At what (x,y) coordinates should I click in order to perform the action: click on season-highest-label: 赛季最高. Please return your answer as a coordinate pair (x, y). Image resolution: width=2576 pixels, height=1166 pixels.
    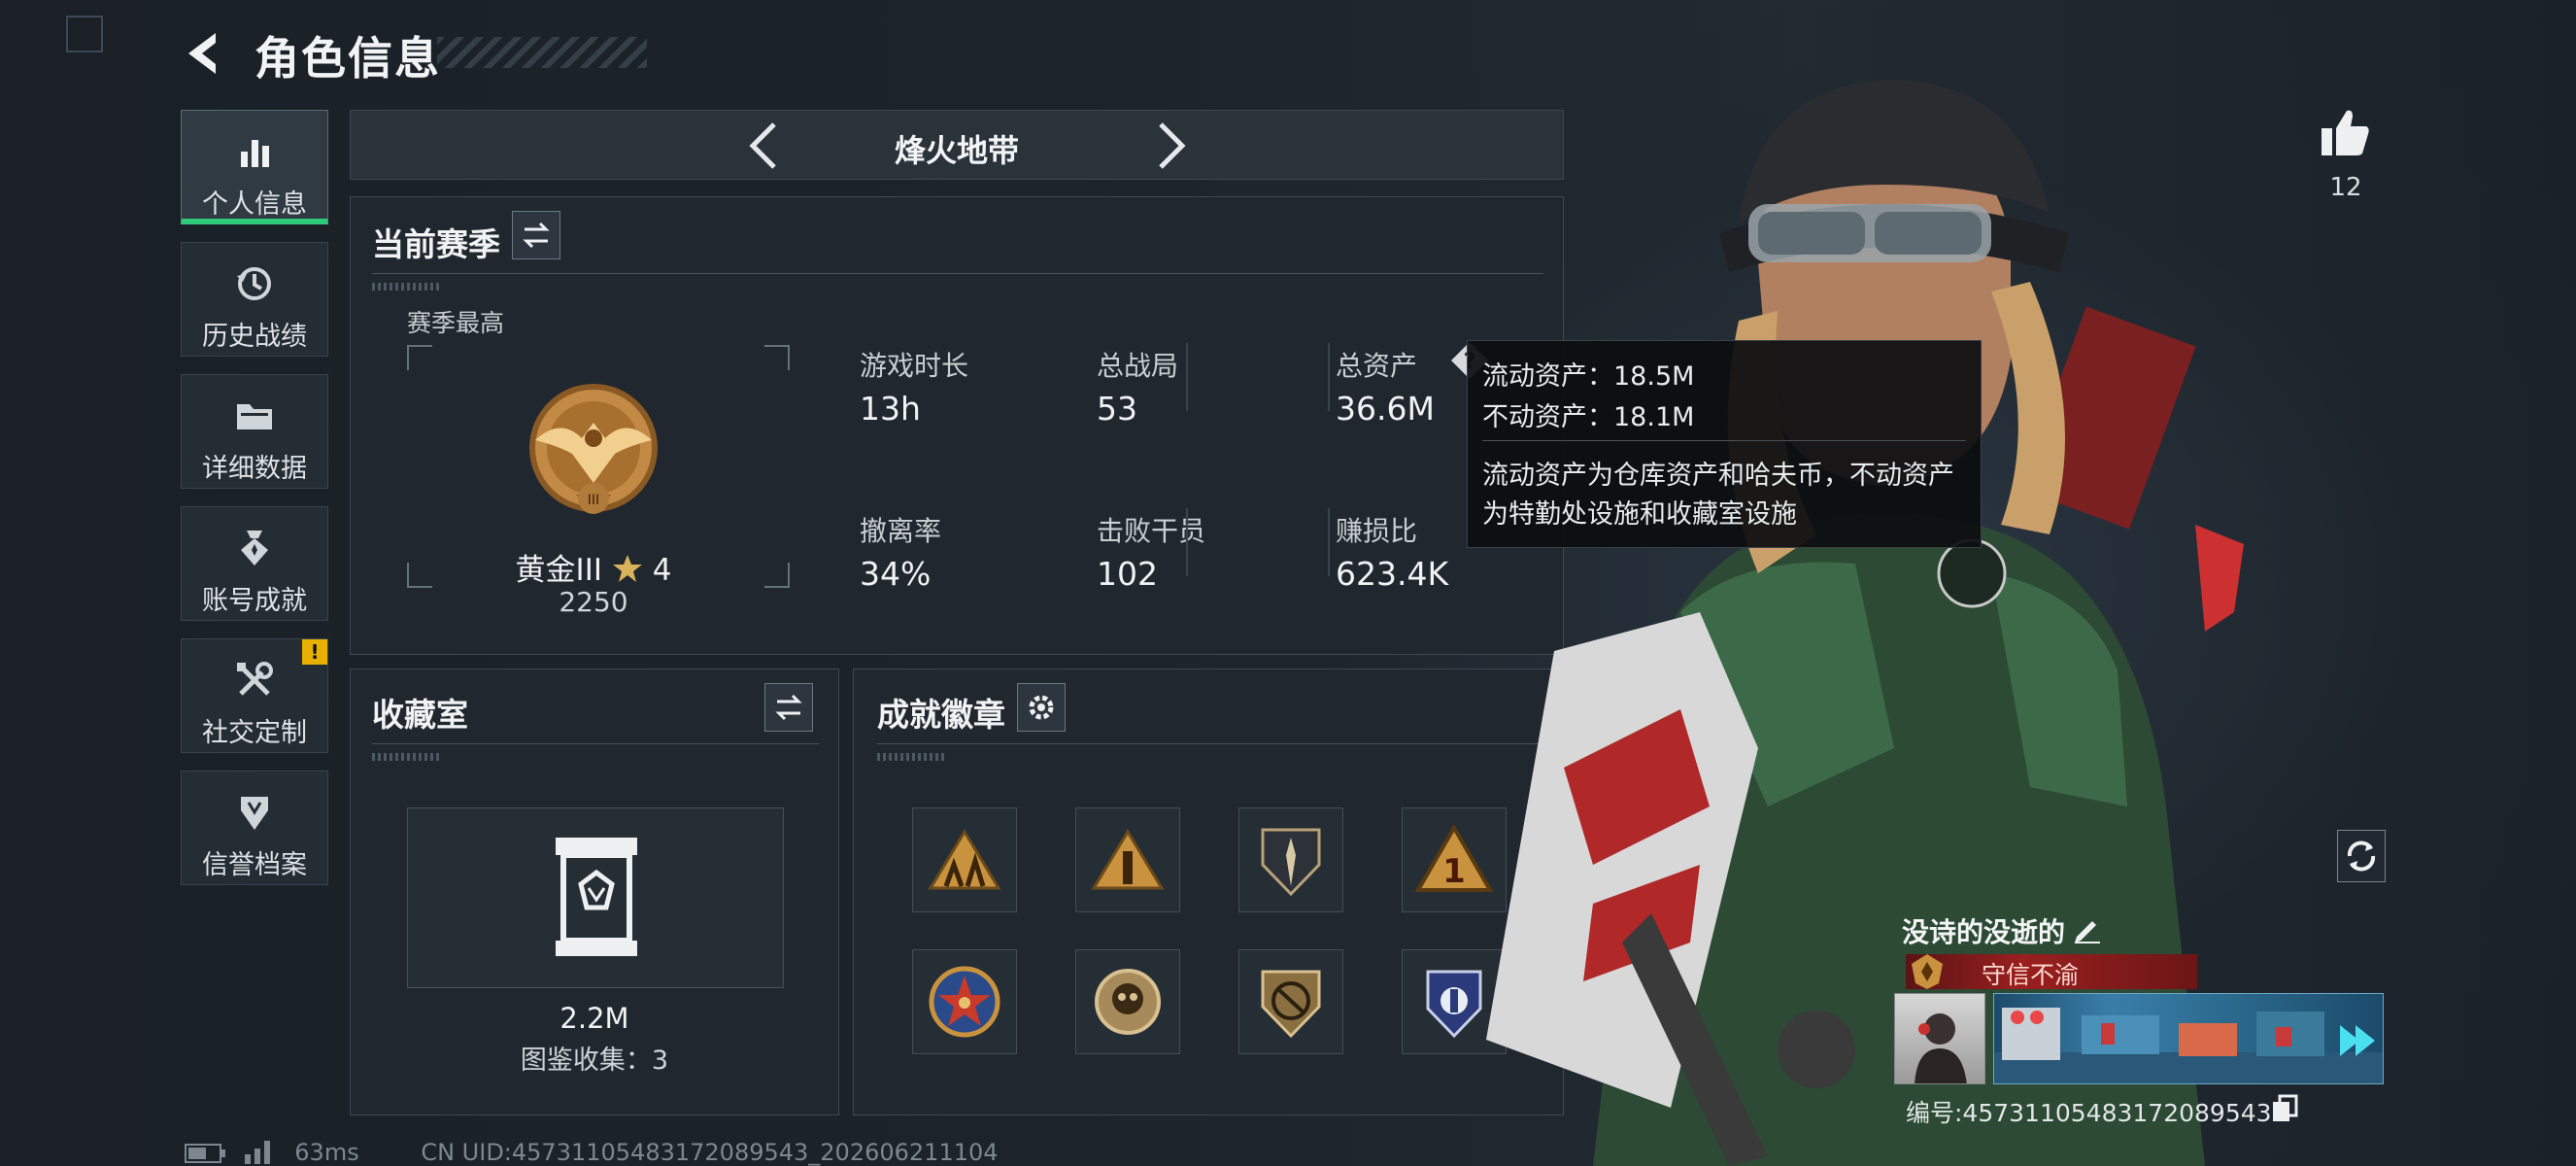
    Looking at the image, I should click on (456, 323).